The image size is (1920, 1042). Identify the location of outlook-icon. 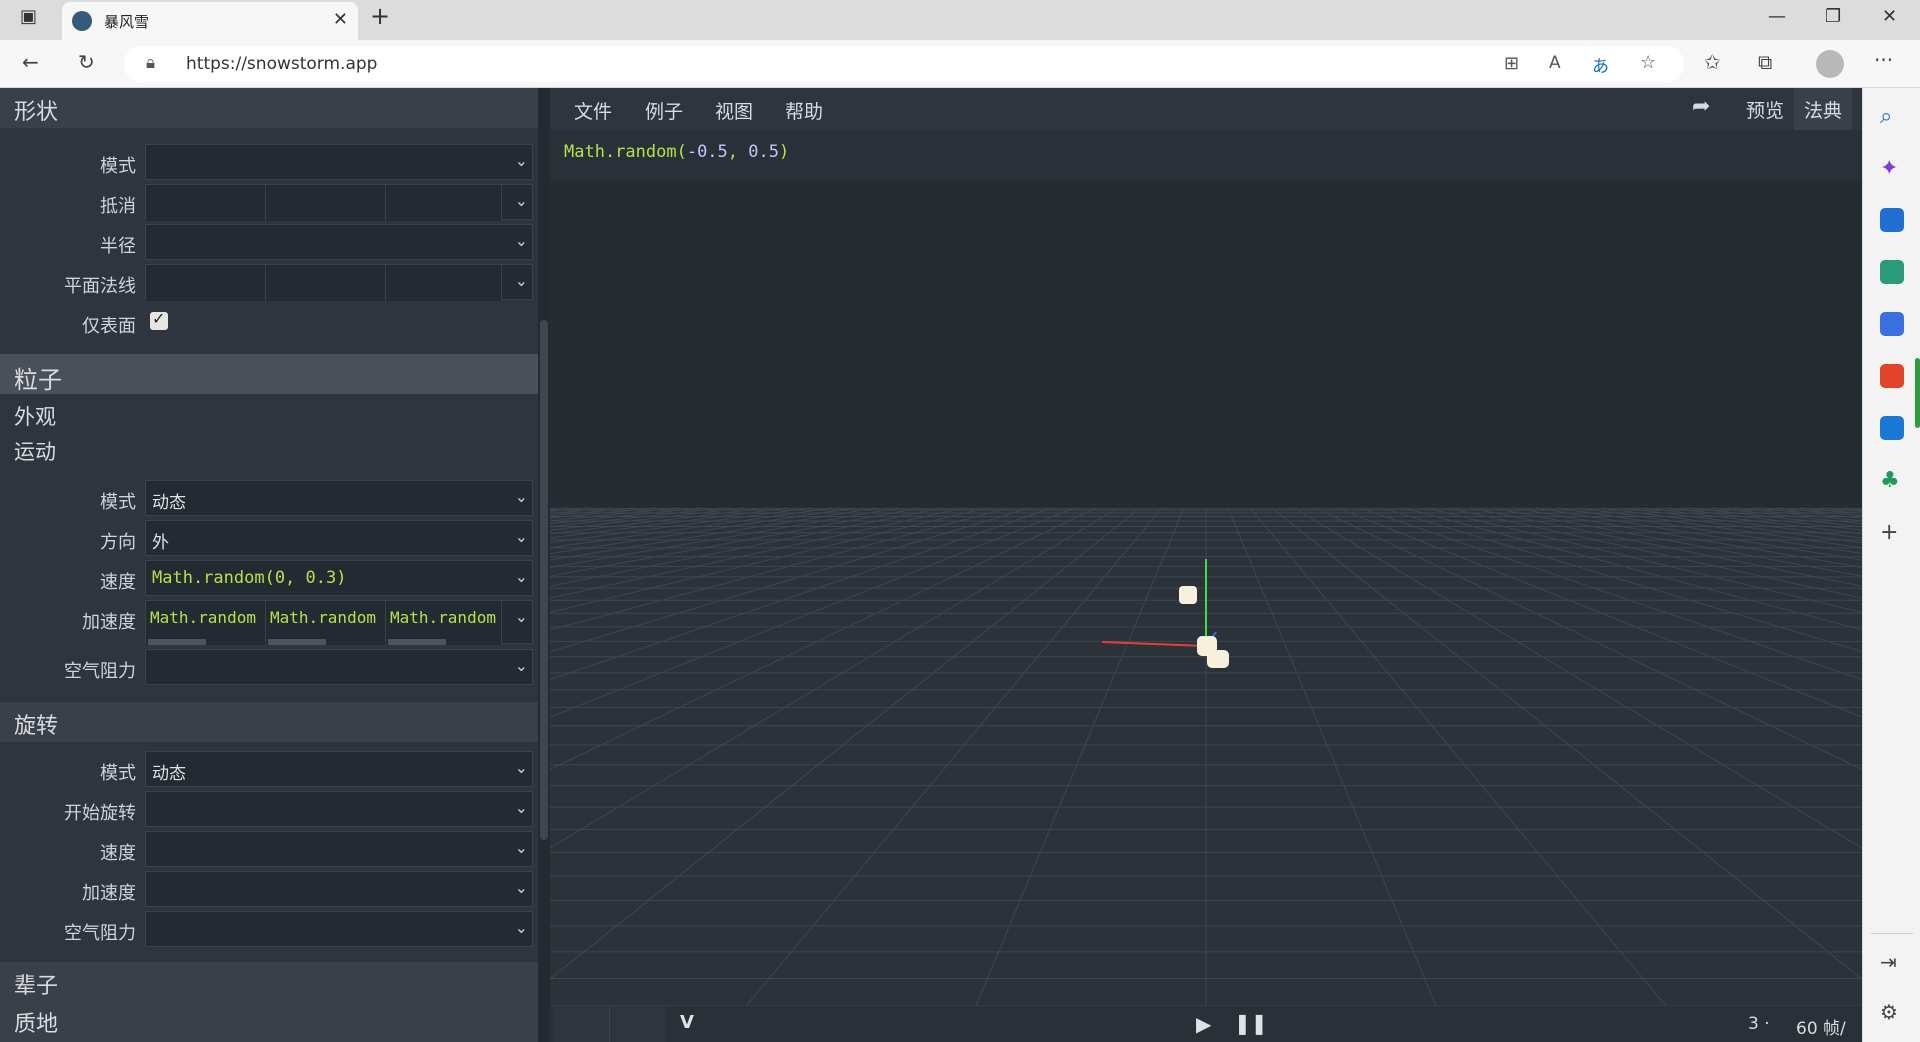
(1892, 428).